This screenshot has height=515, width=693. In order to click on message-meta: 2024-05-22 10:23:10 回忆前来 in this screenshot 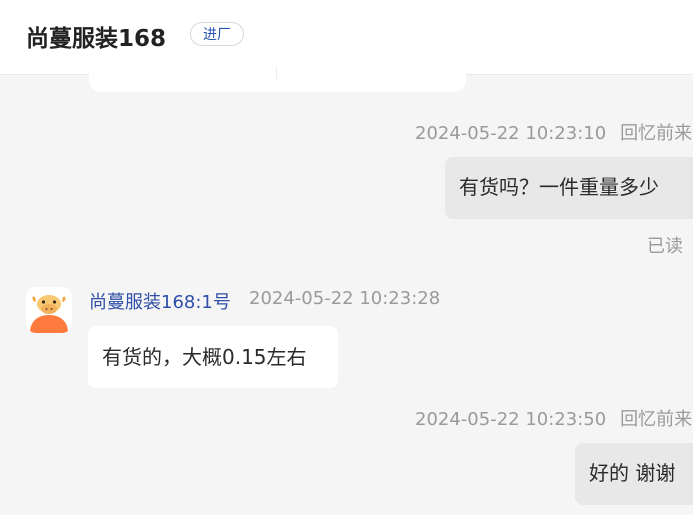, I will do `click(553, 132)`.